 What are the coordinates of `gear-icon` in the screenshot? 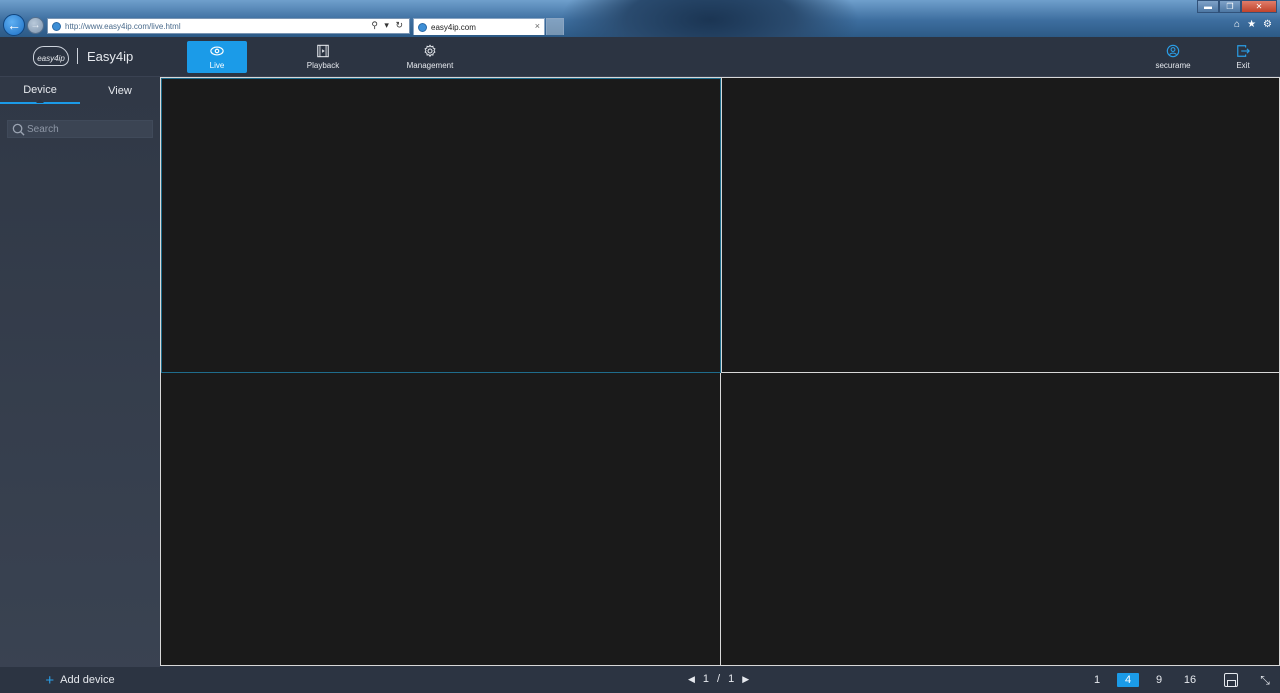 It's located at (430, 51).